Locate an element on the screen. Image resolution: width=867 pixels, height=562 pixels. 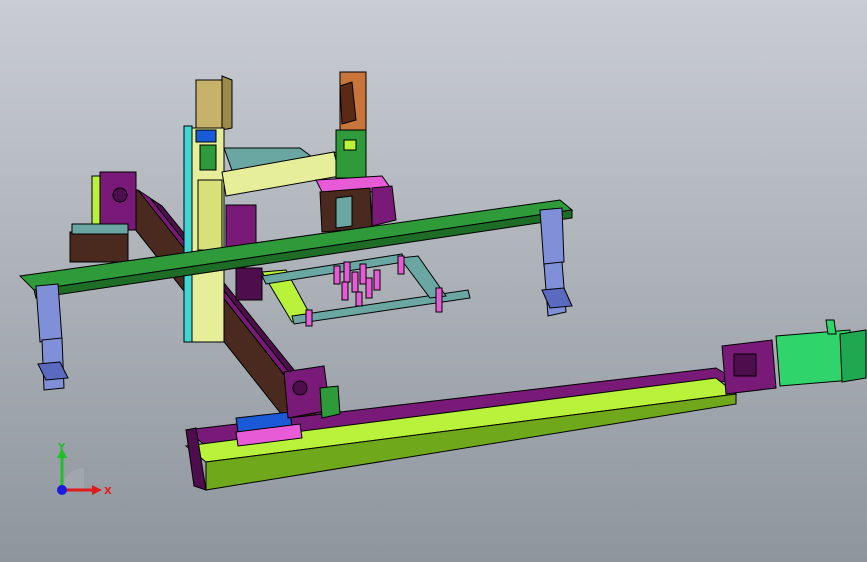
z-axis-dot is located at coordinates (62, 490).